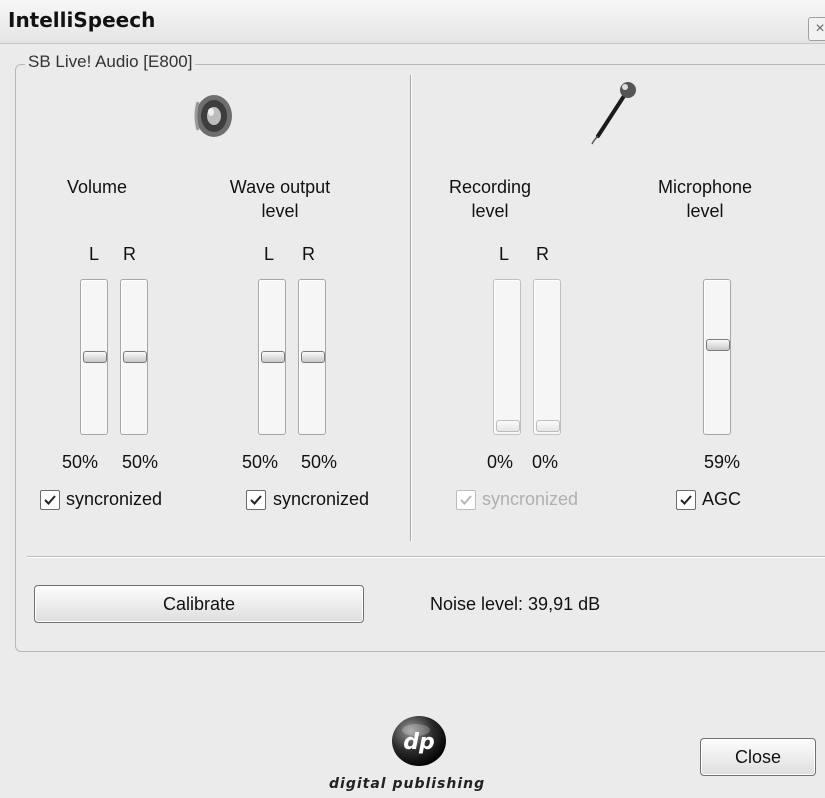 The height and width of the screenshot is (798, 825). What do you see at coordinates (816, 29) in the screenshot?
I see `window-close-button: ×` at bounding box center [816, 29].